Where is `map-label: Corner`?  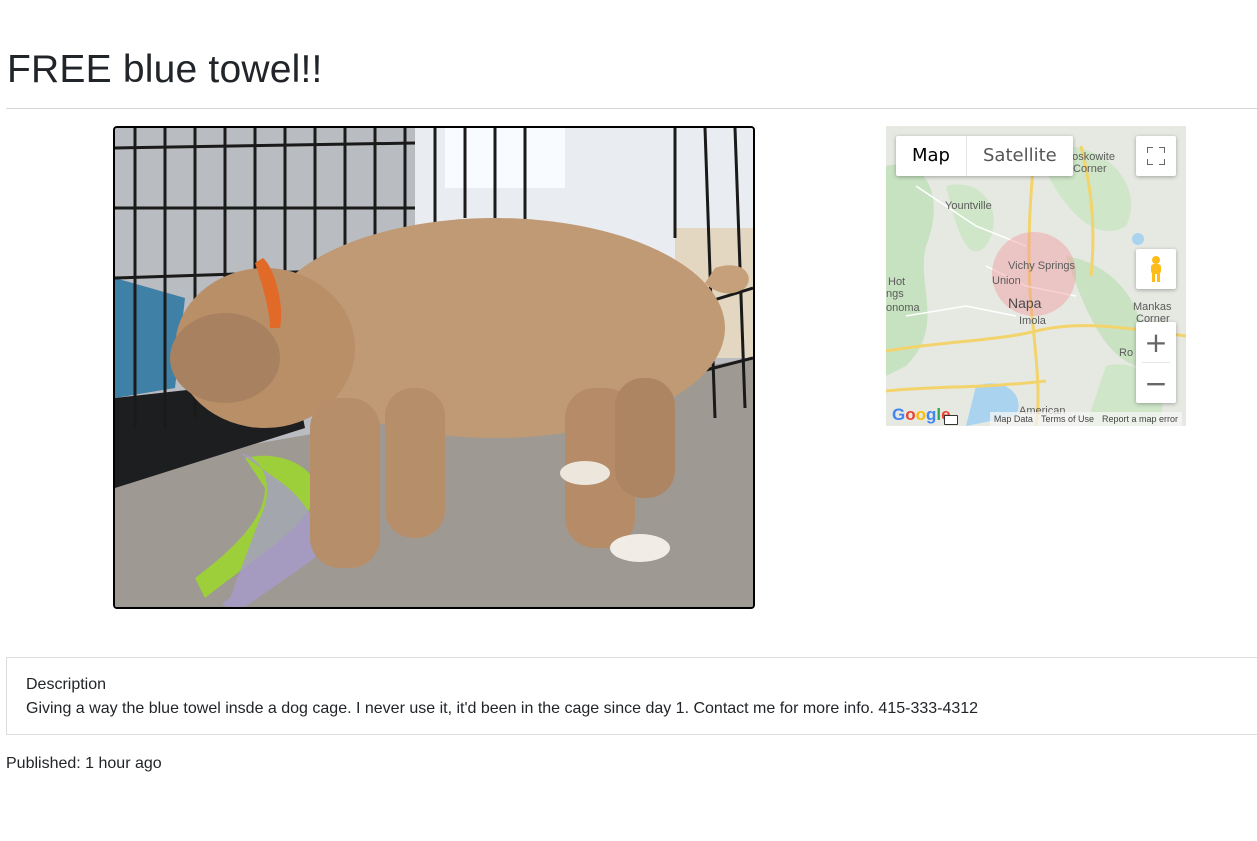 map-label: Corner is located at coordinates (1090, 169).